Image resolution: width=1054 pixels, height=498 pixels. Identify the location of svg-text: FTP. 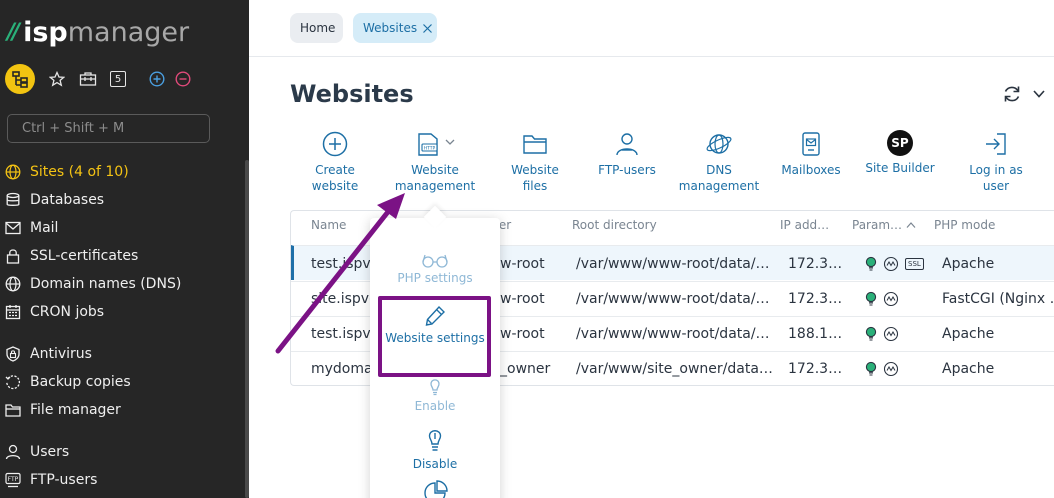
(13, 479).